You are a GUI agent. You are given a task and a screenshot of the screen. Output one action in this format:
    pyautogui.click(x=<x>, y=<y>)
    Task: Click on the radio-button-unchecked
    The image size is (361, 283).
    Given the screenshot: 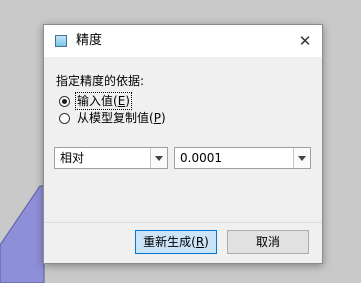 What is the action you would take?
    pyautogui.click(x=64, y=118)
    